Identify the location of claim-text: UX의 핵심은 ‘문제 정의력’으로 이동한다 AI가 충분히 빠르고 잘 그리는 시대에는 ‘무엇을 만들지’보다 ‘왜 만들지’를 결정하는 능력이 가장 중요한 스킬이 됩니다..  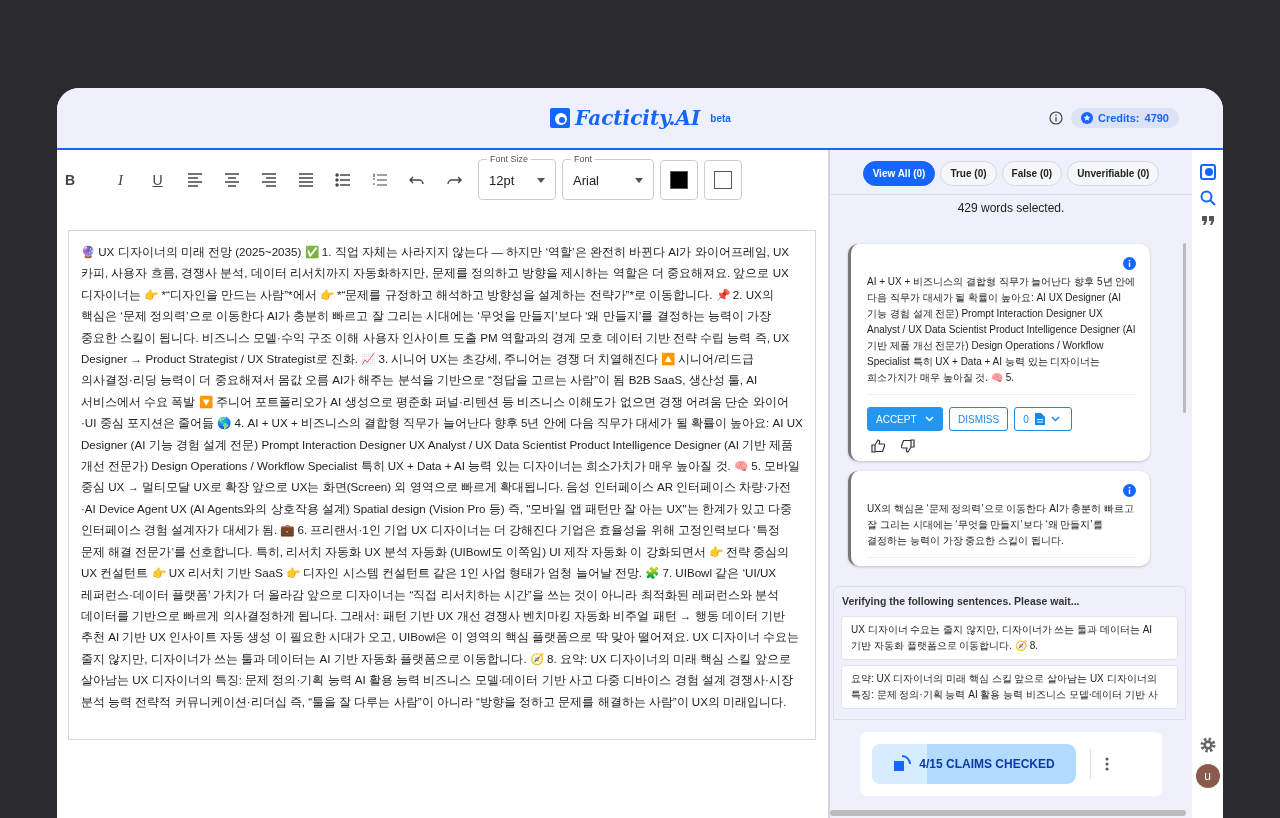
(1001, 529).